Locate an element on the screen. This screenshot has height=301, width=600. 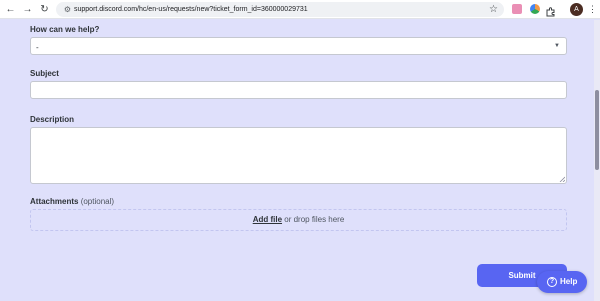
extension-orange-icon is located at coordinates (535, 9).